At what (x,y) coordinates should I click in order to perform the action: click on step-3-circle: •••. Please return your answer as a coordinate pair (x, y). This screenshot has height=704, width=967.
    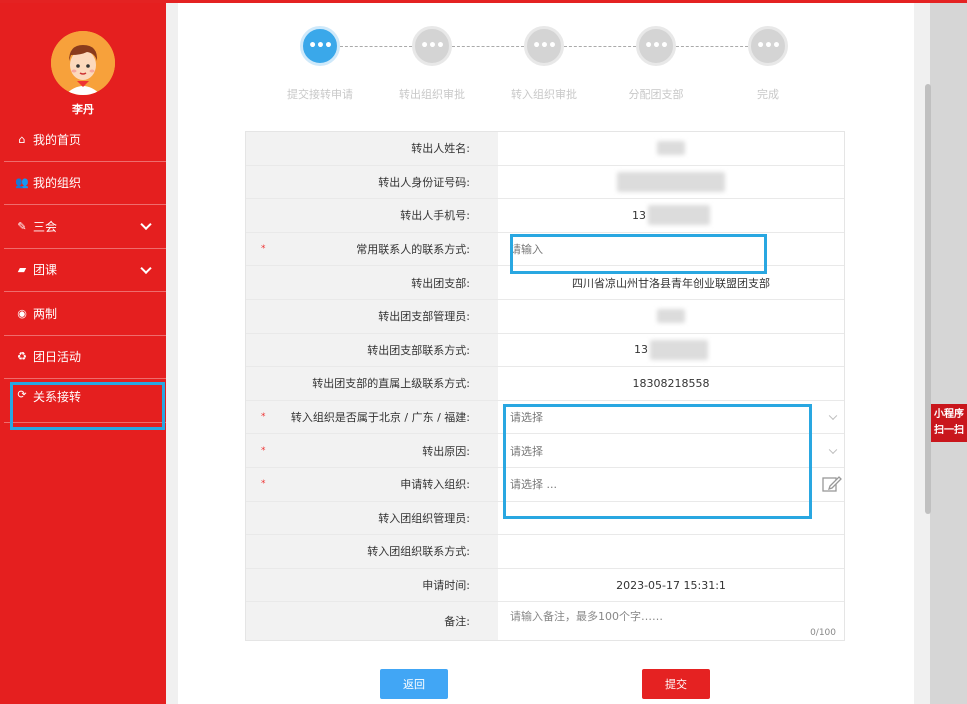
    Looking at the image, I should click on (544, 46).